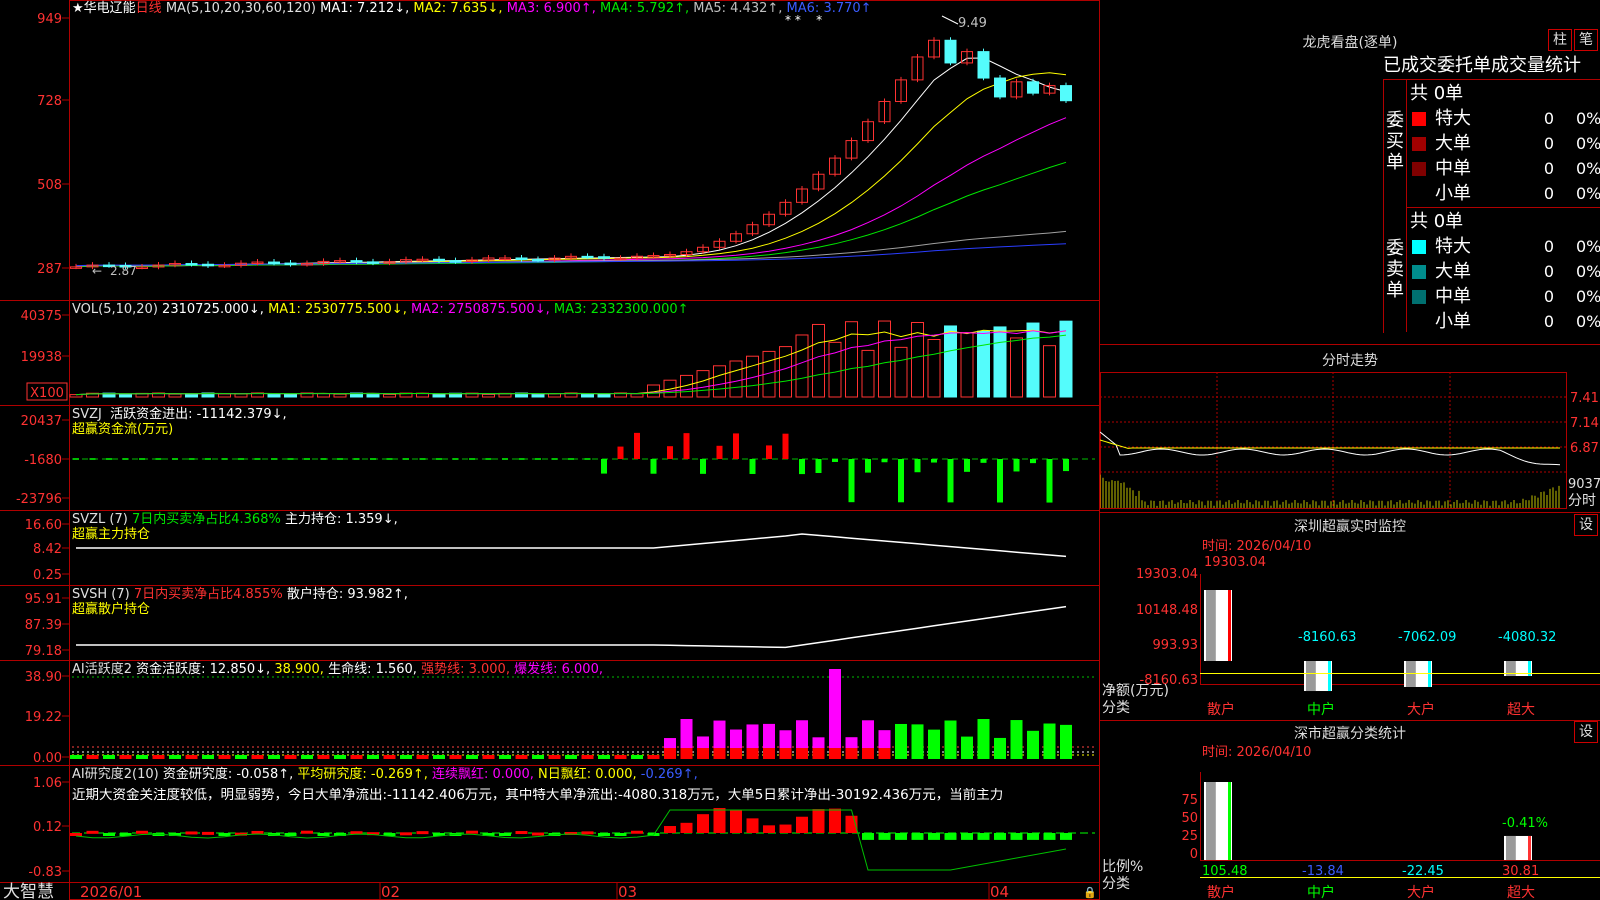  What do you see at coordinates (1586, 732) in the screenshot?
I see `szcls-settings-button: 设` at bounding box center [1586, 732].